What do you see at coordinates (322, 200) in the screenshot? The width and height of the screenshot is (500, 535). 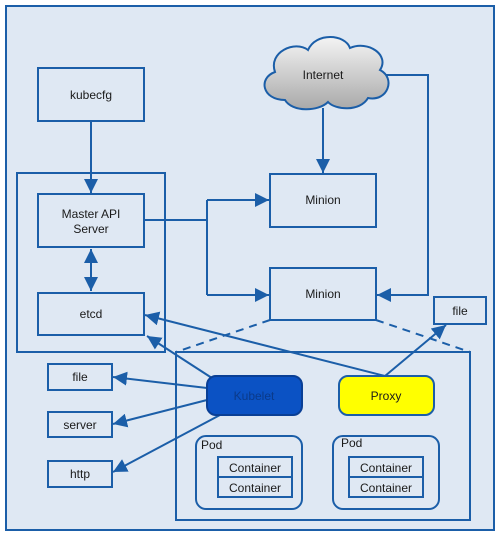 I see `minion-label-1: Minion` at bounding box center [322, 200].